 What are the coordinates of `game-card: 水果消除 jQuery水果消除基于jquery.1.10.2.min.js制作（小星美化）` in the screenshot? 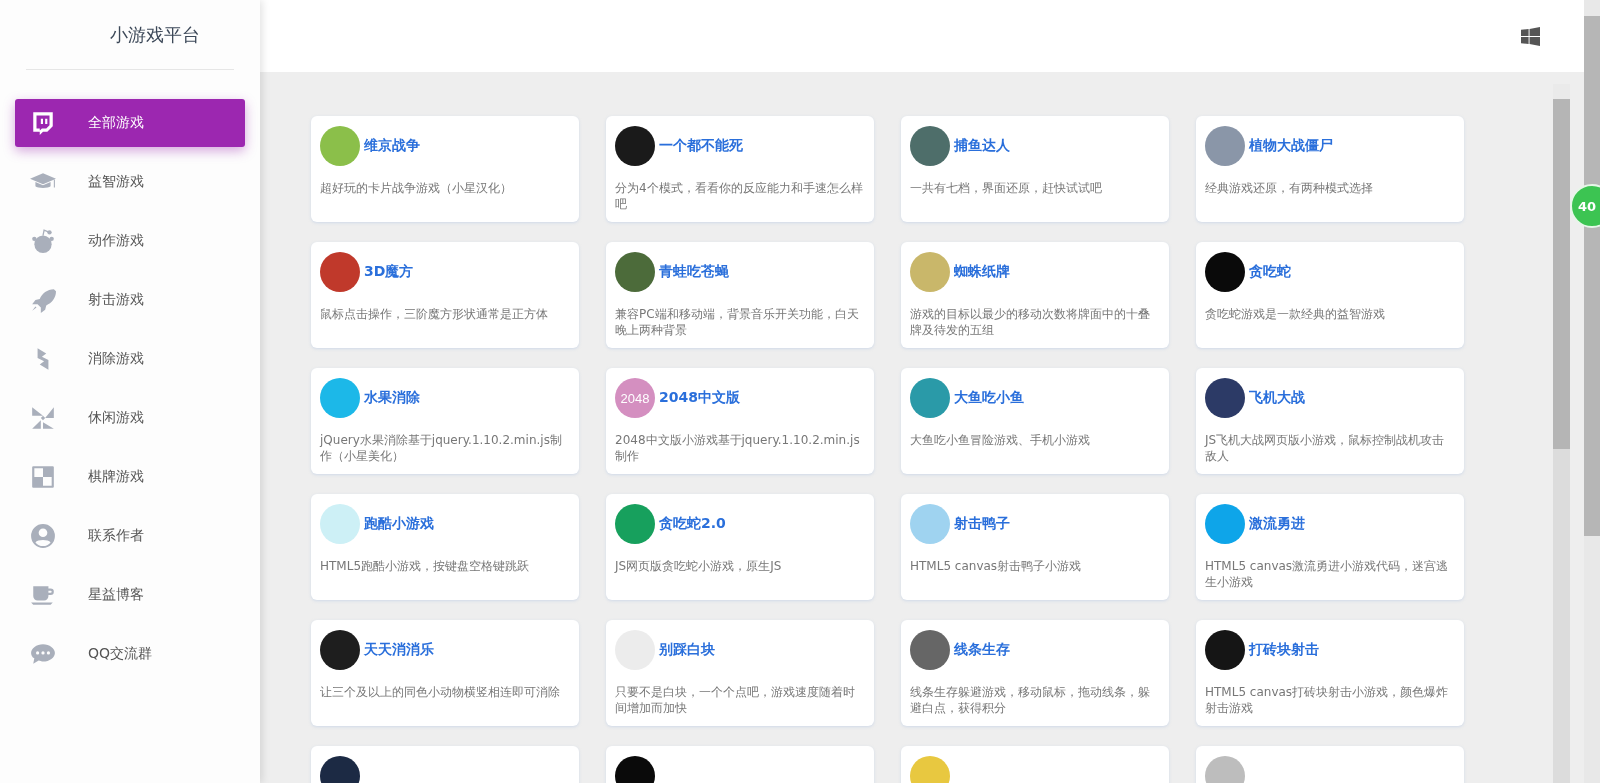 It's located at (445, 421).